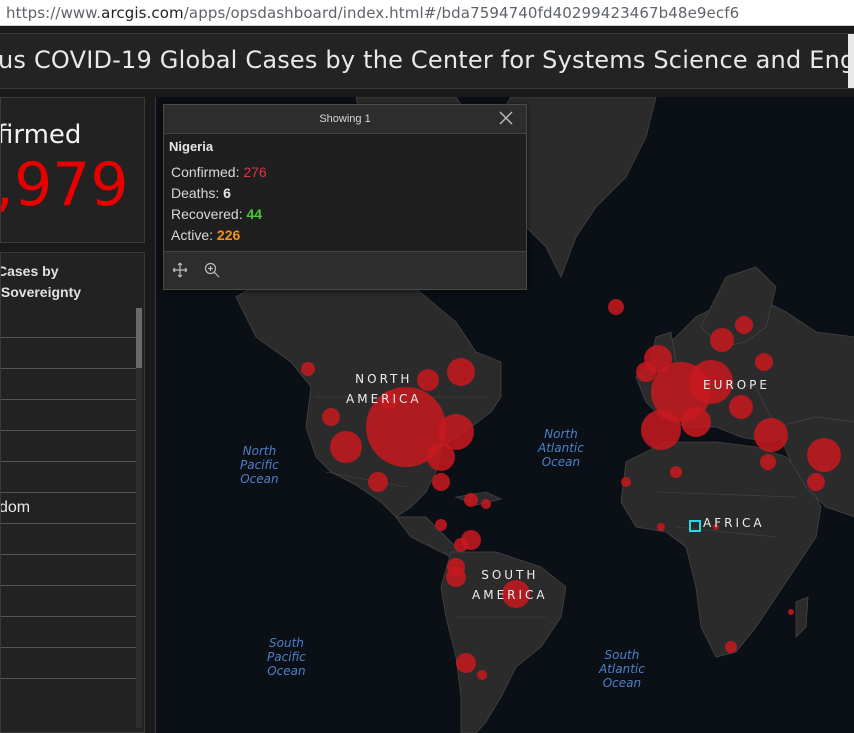 The image size is (854, 733). Describe the element at coordinates (851, 61) in the screenshot. I see `header-edge` at that location.